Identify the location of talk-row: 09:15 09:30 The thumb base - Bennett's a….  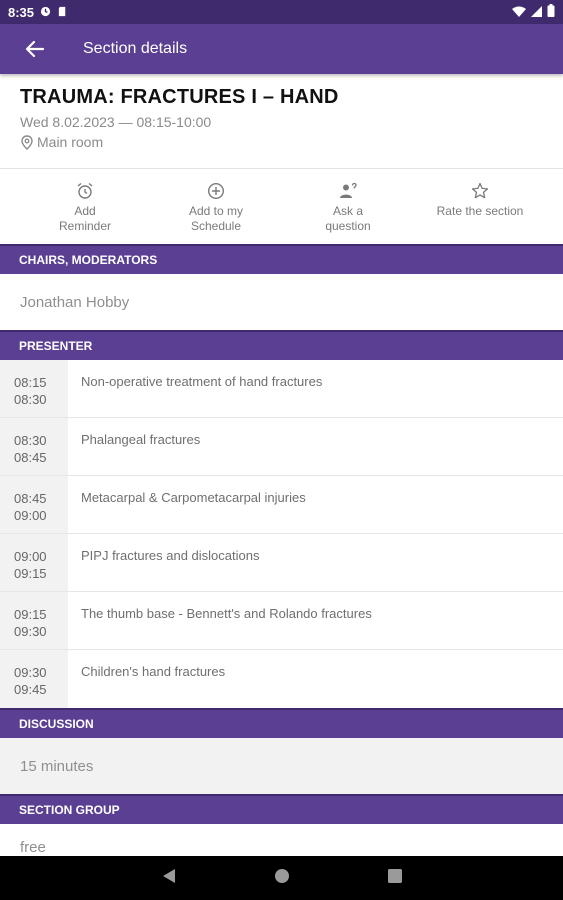
(281, 621).